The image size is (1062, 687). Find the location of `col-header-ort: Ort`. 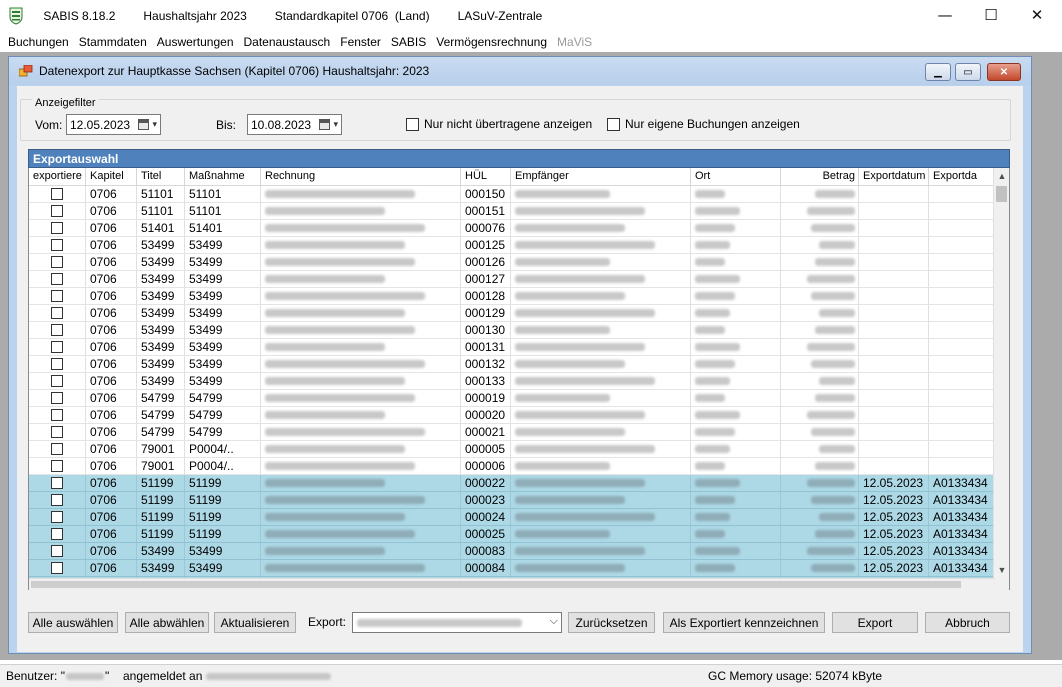

col-header-ort: Ort is located at coordinates (736, 177).